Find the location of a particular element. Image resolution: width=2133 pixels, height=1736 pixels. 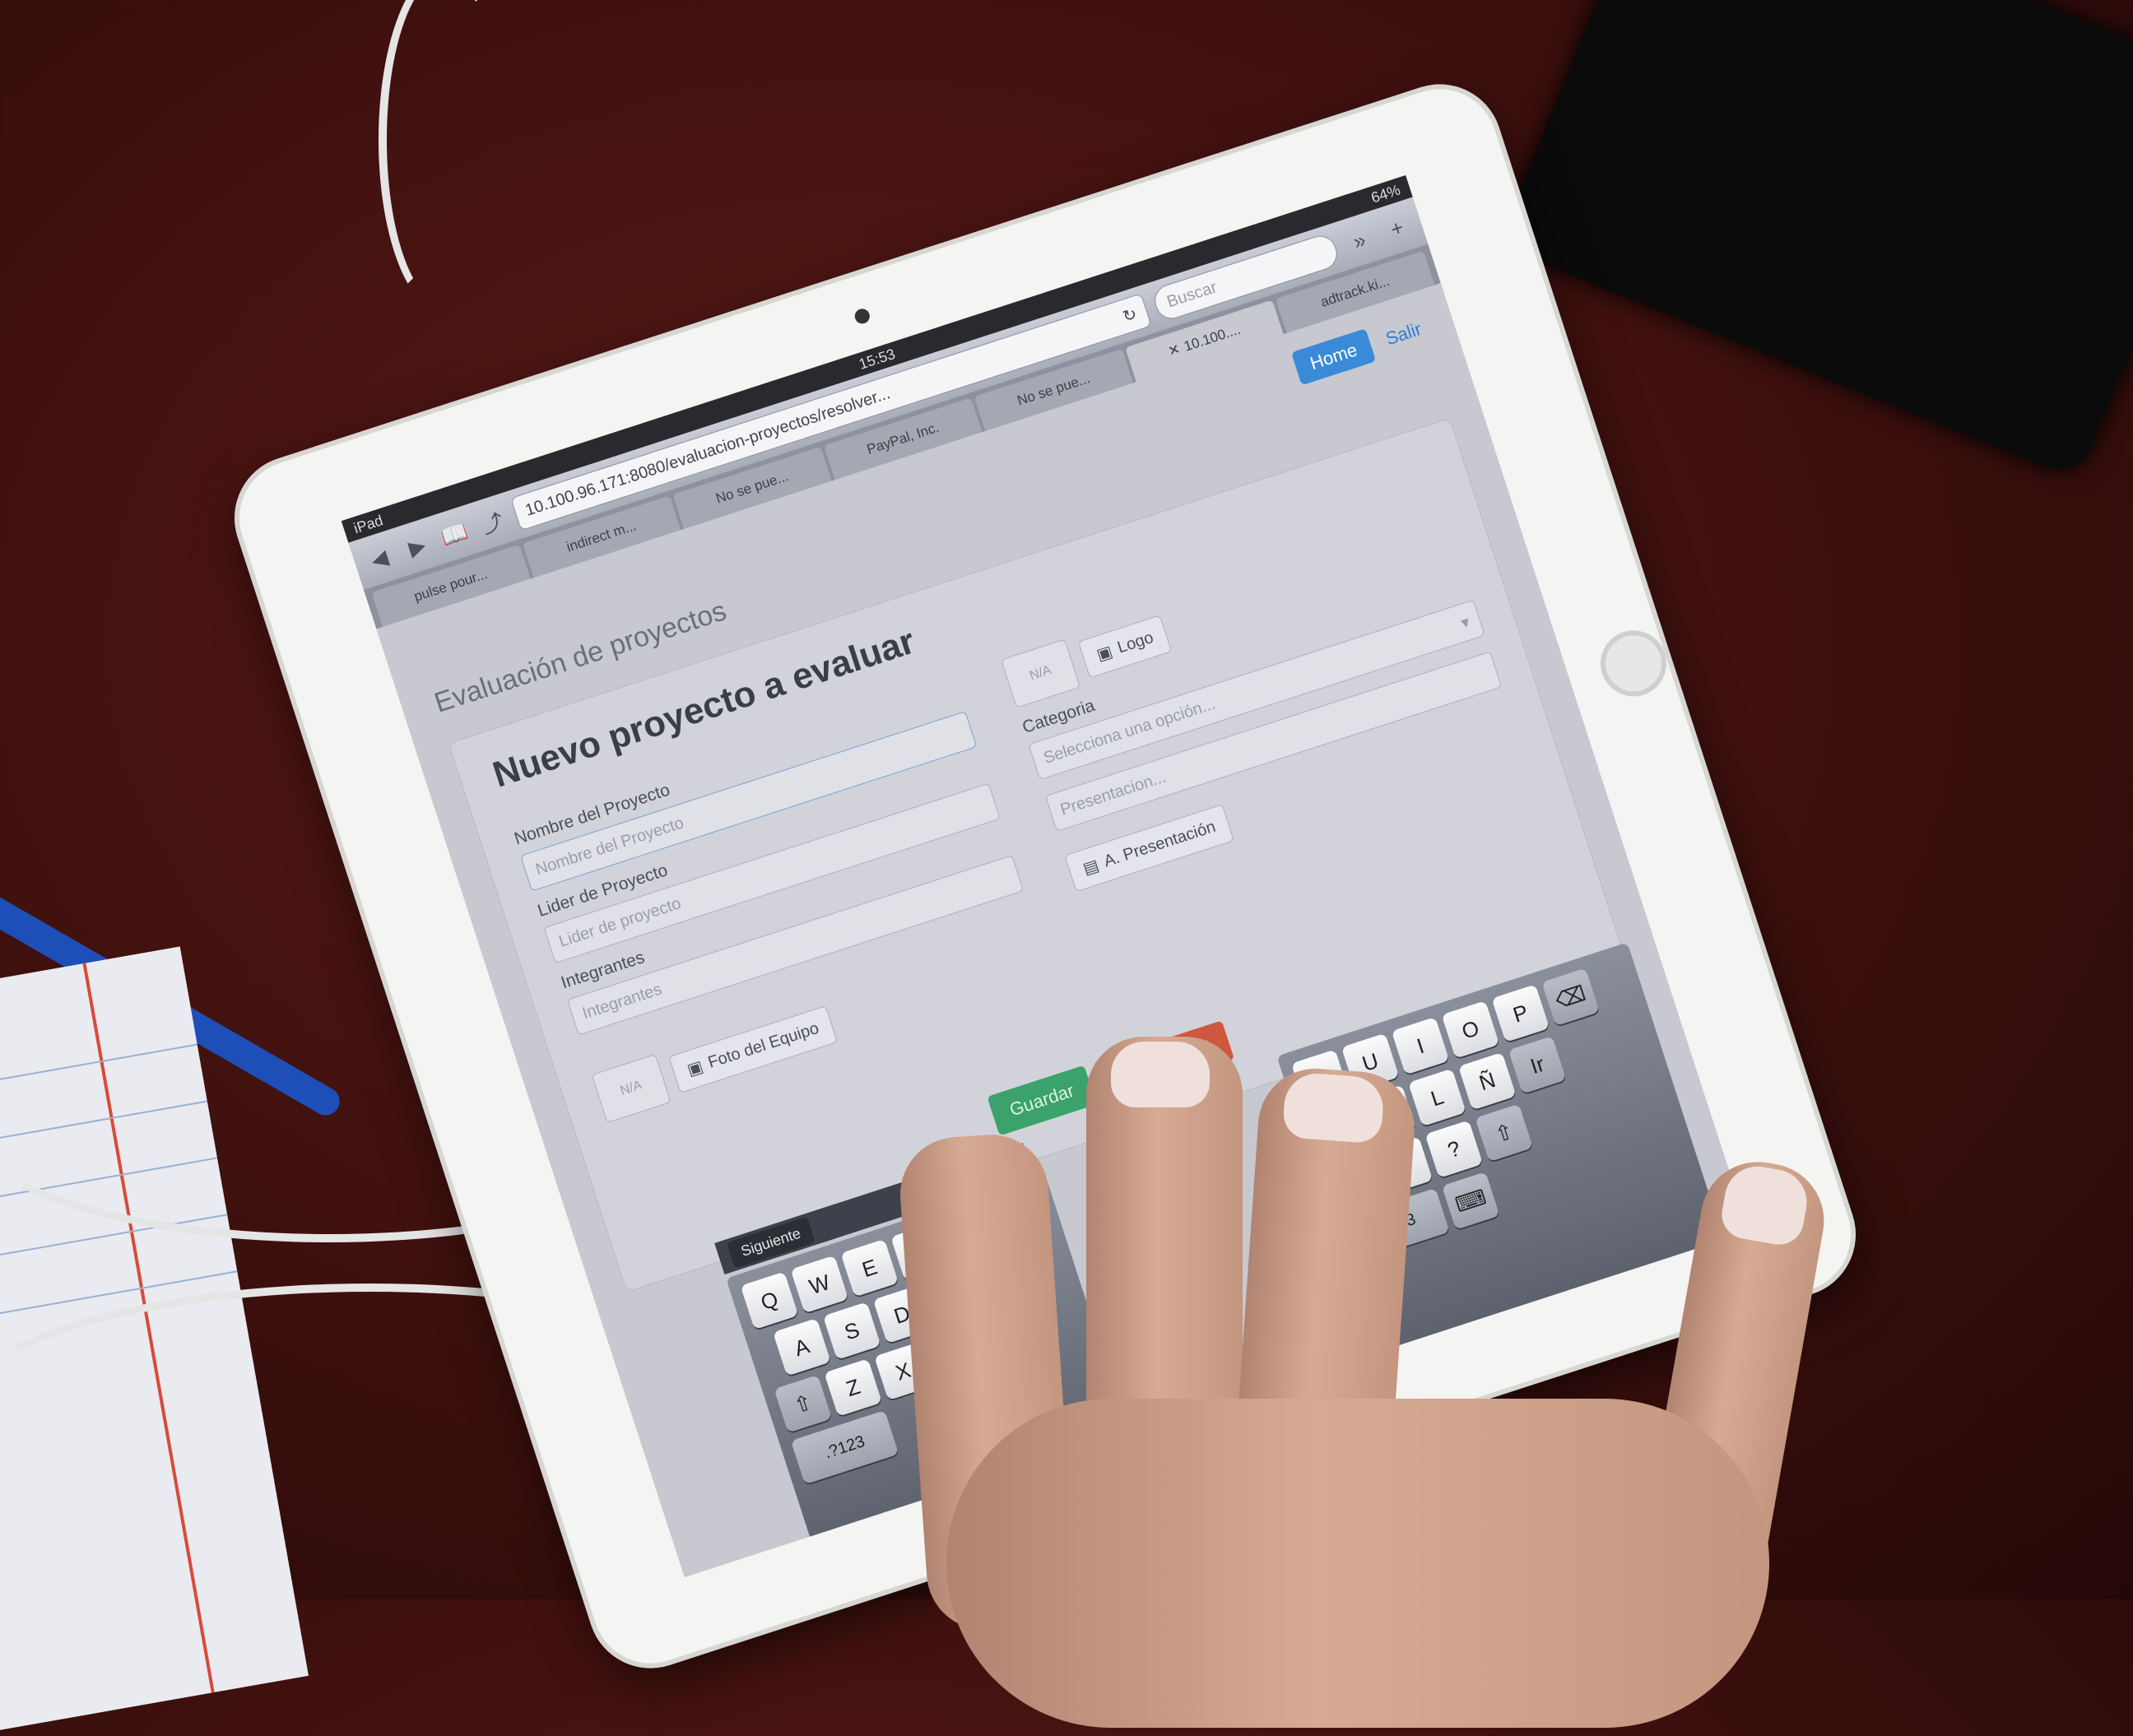

key: Q is located at coordinates (769, 1300).